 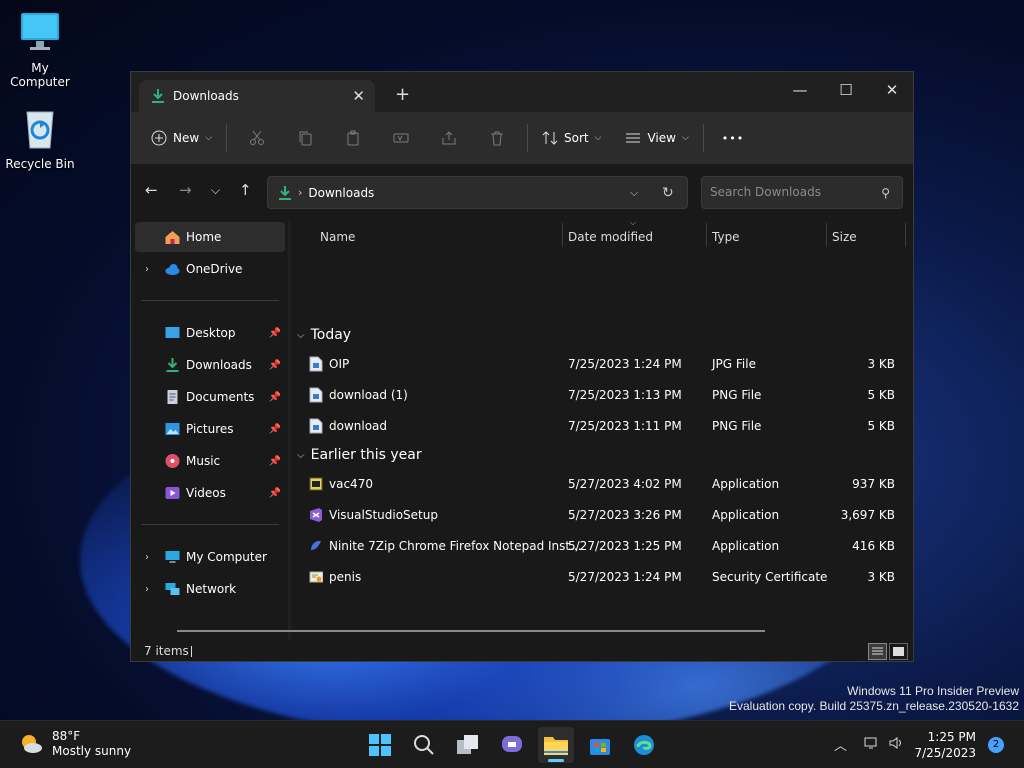 What do you see at coordinates (285, 192) in the screenshot?
I see `download-icon` at bounding box center [285, 192].